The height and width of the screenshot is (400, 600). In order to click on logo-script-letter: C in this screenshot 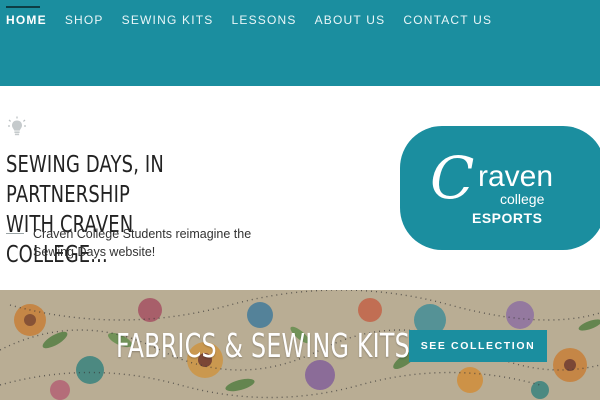, I will do `click(452, 178)`.